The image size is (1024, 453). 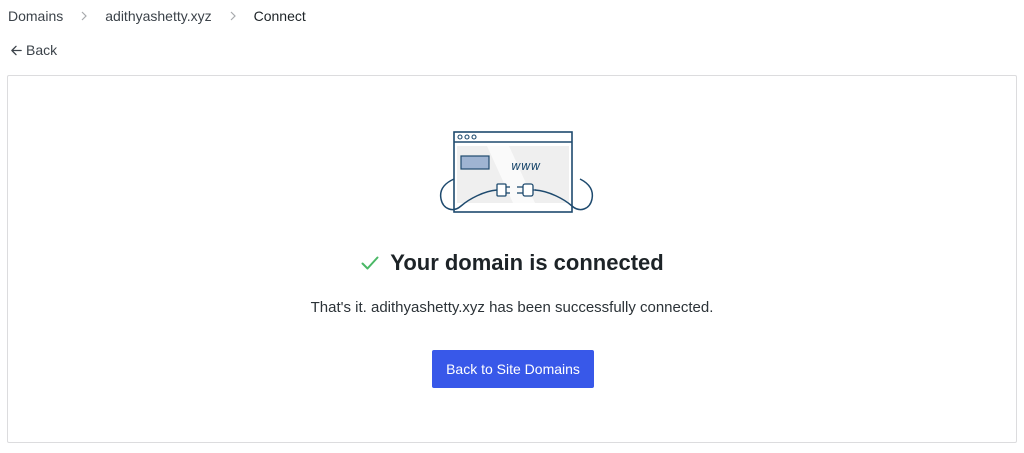 I want to click on back-label: Back, so click(x=42, y=50).